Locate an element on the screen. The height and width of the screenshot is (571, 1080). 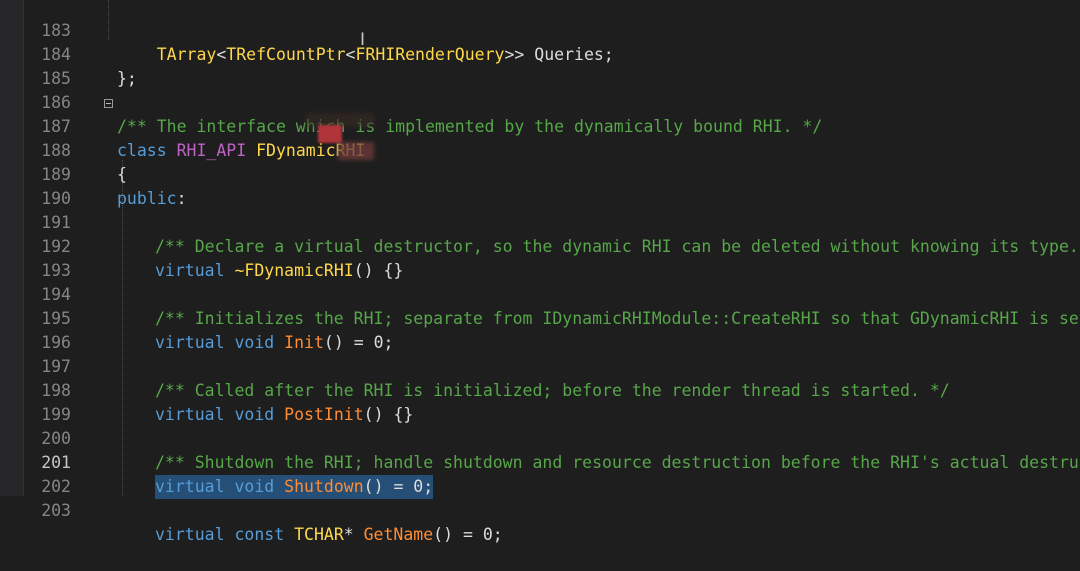
code-line-192: 192 virtual ~FDynamicRHI() {} is located at coordinates (540, 245).